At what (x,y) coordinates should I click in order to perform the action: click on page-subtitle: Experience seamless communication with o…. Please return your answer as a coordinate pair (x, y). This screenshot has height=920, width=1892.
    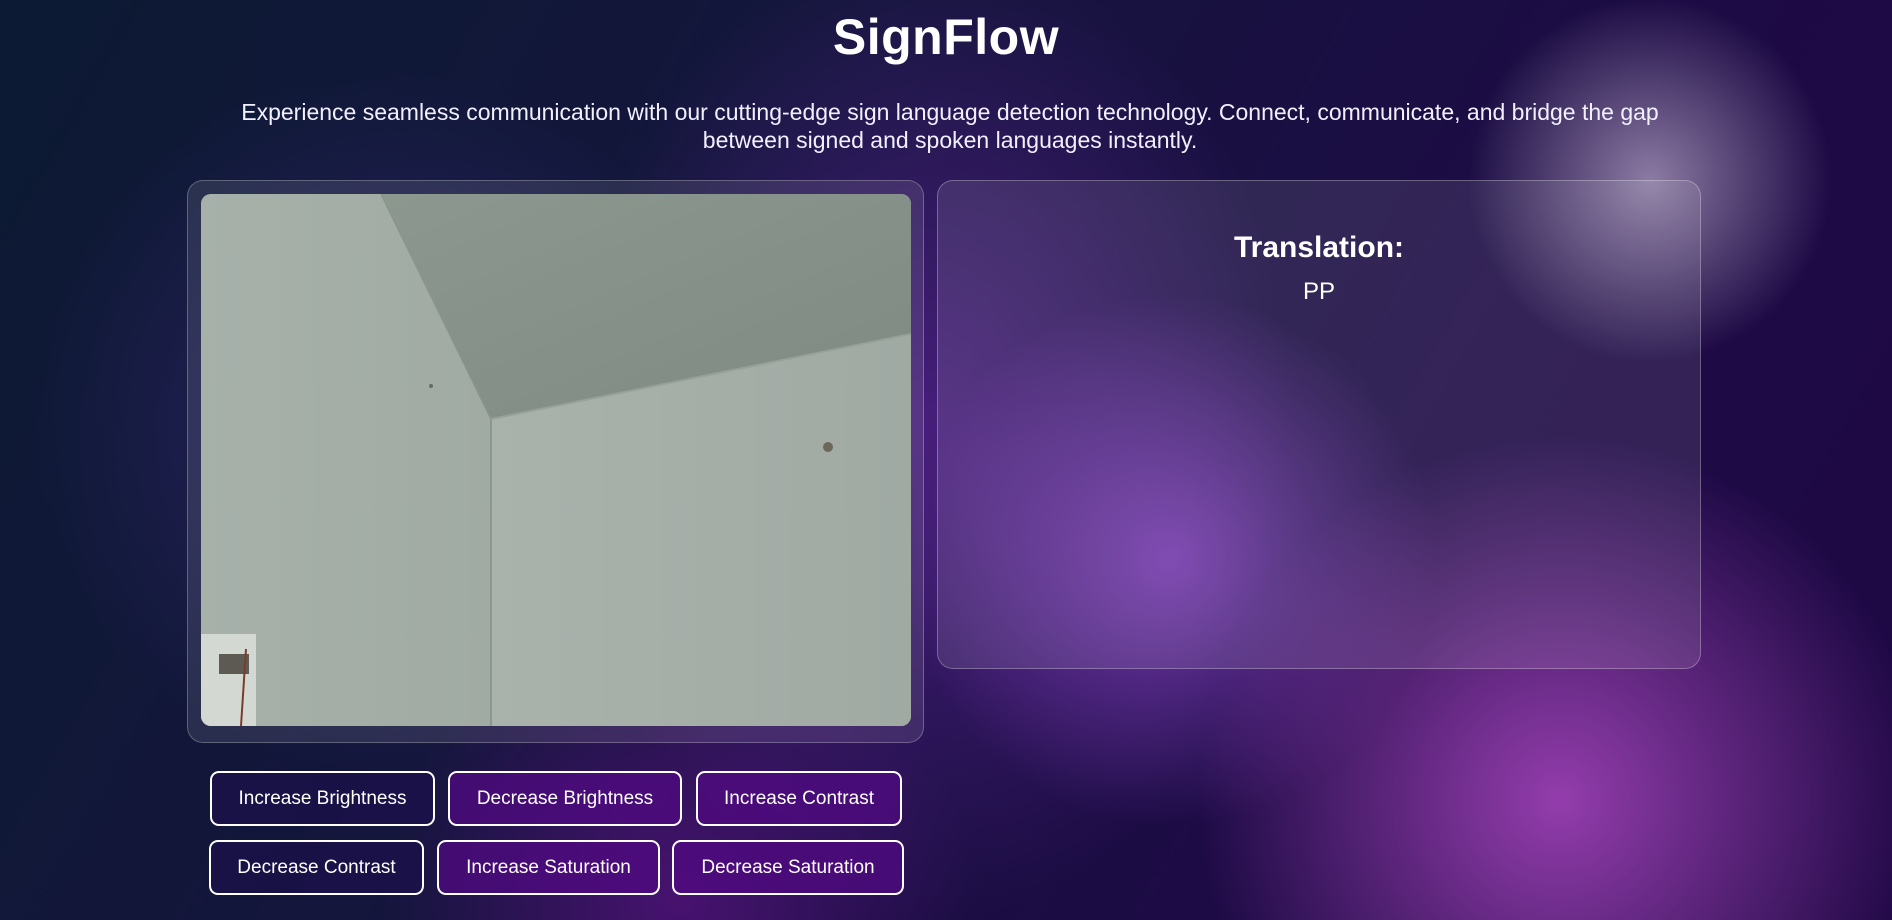
    Looking at the image, I should click on (950, 126).